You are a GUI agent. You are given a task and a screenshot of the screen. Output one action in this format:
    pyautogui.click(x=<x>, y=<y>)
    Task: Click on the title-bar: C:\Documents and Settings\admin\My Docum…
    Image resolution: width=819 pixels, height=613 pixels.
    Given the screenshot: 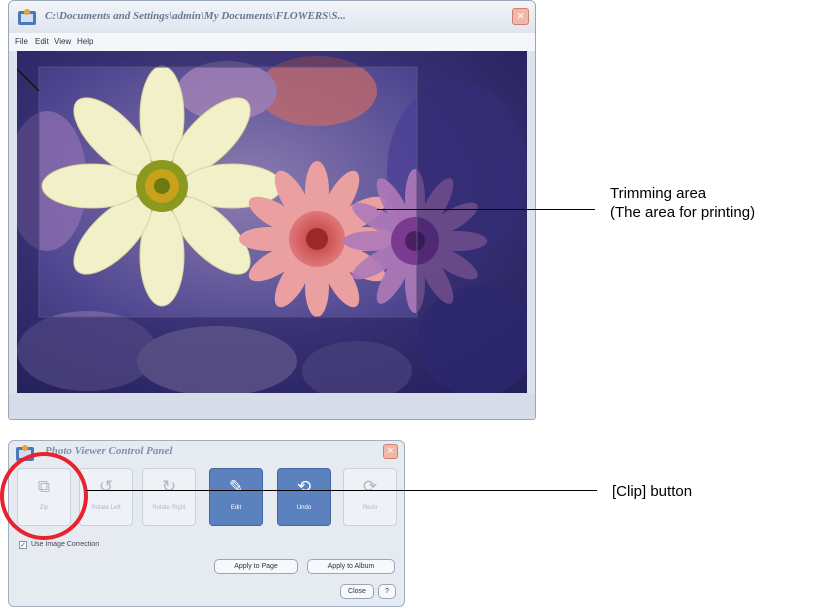 What is the action you would take?
    pyautogui.click(x=272, y=17)
    